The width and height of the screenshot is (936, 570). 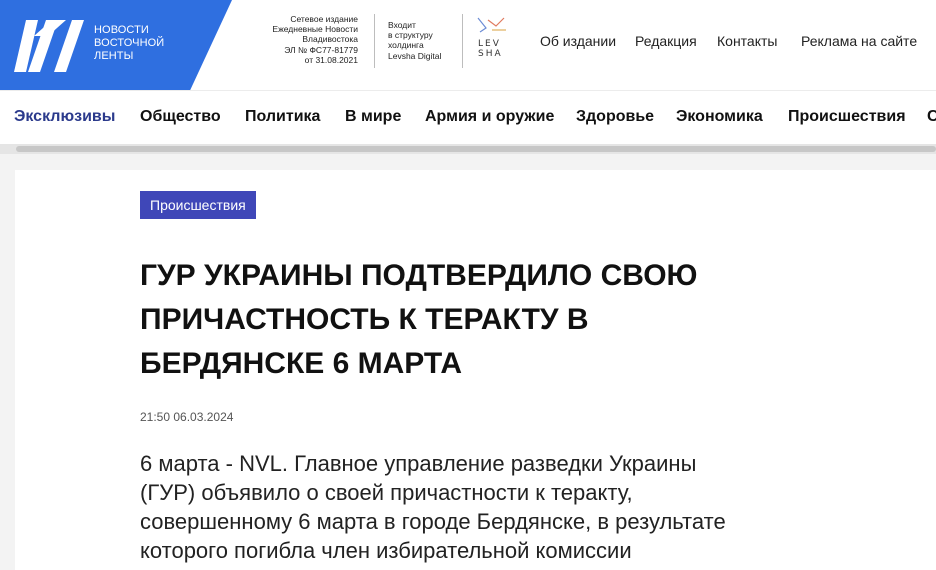 What do you see at coordinates (301, 363) in the screenshot?
I see `title-line: Бердянске 6 марта` at bounding box center [301, 363].